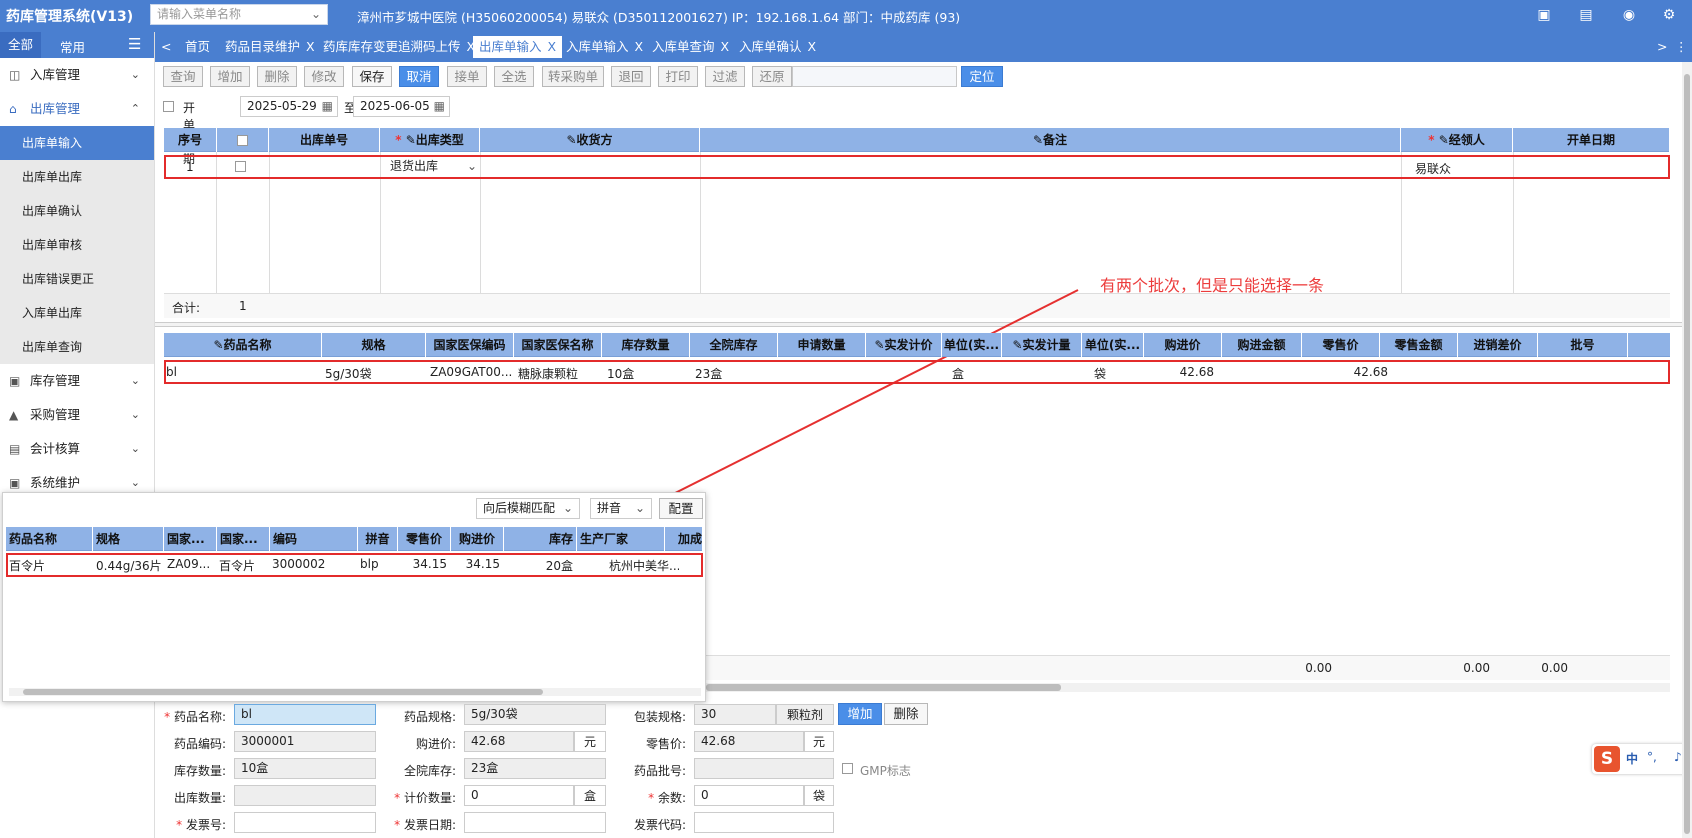 This screenshot has height=838, width=1692. I want to click on pricing-qty-unit: 盒, so click(590, 795).